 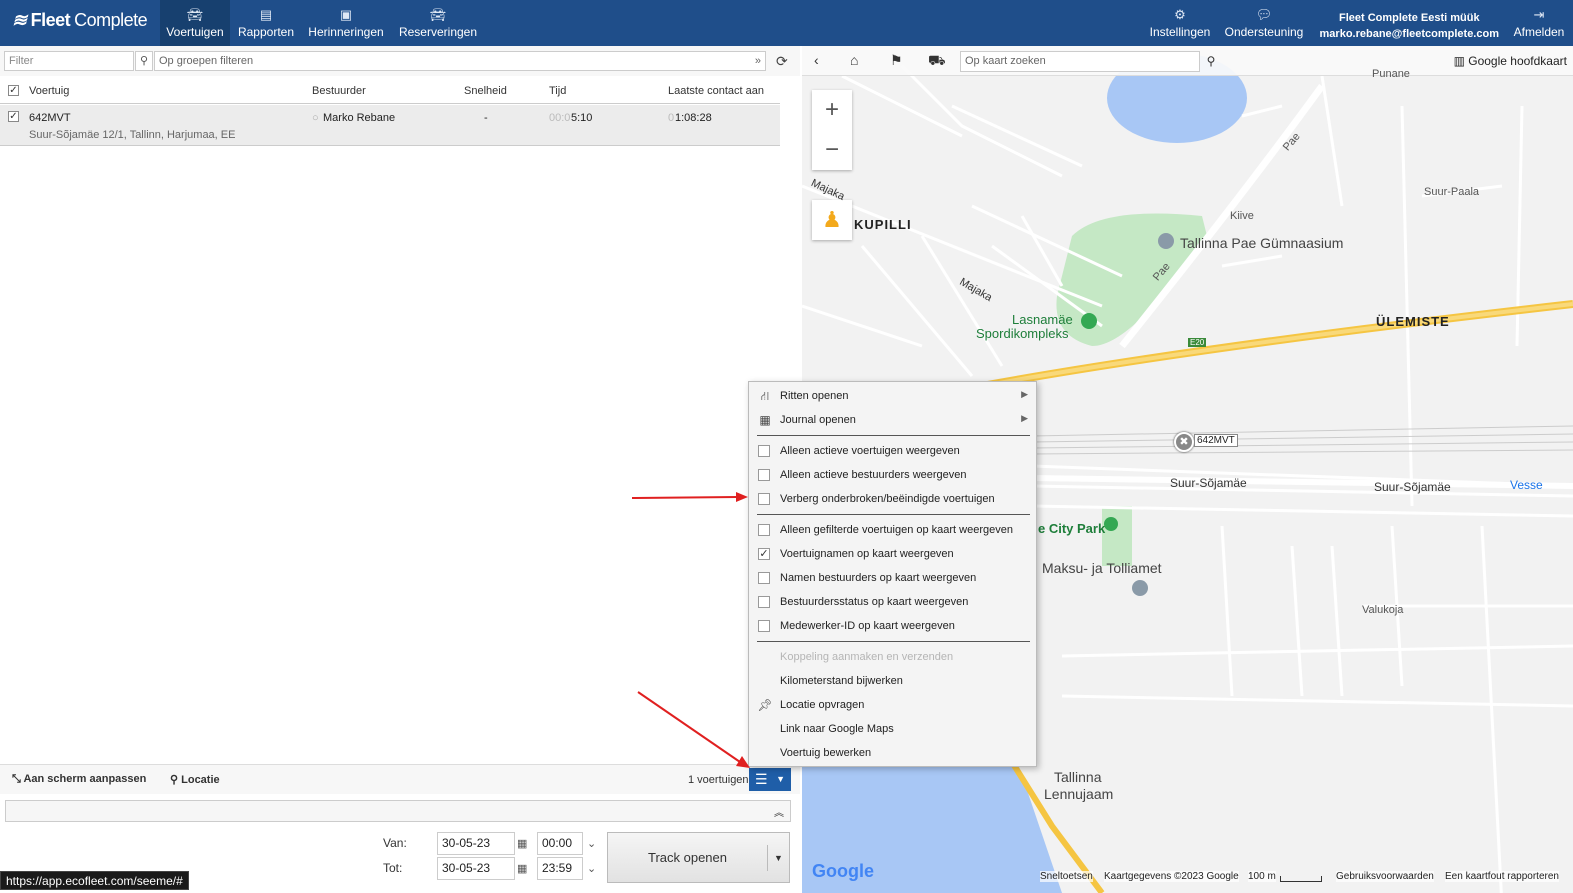 I want to click on menu-item-request-location: 📌︎ Locatie opvragen, so click(x=892, y=705).